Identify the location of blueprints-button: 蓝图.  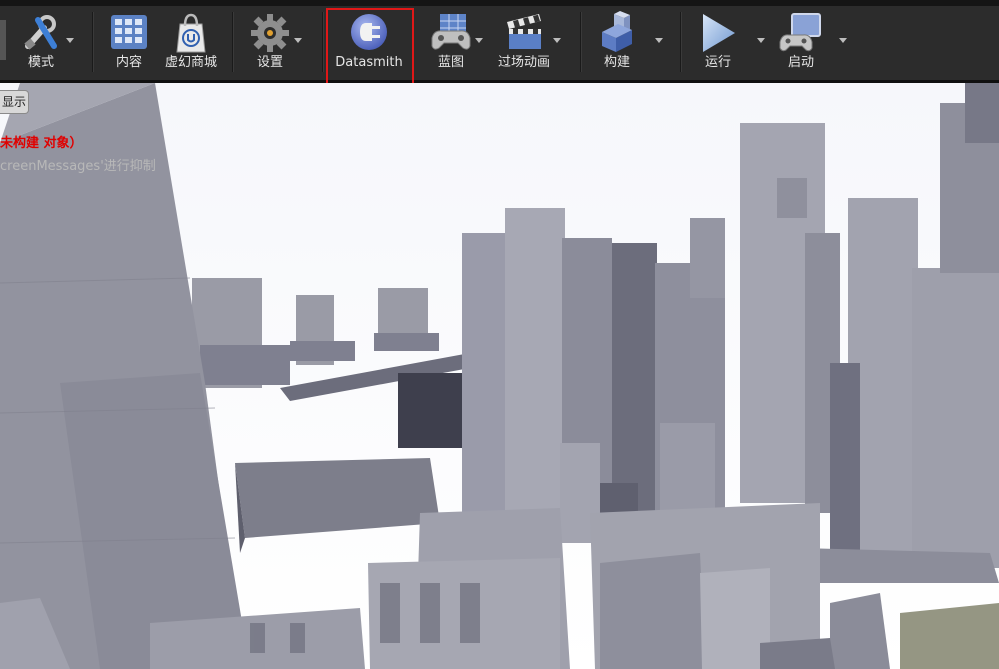
(451, 41).